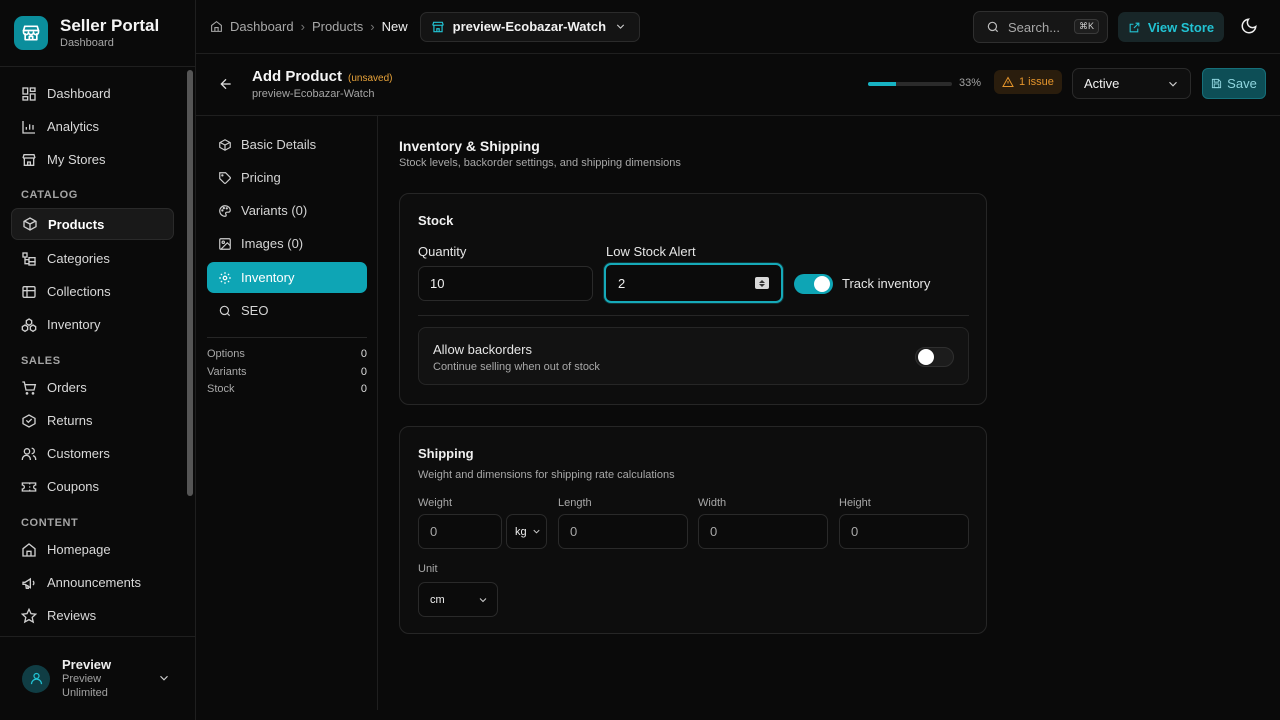 The image size is (1280, 720). I want to click on sidebar-item-label: Returns, so click(70, 420).